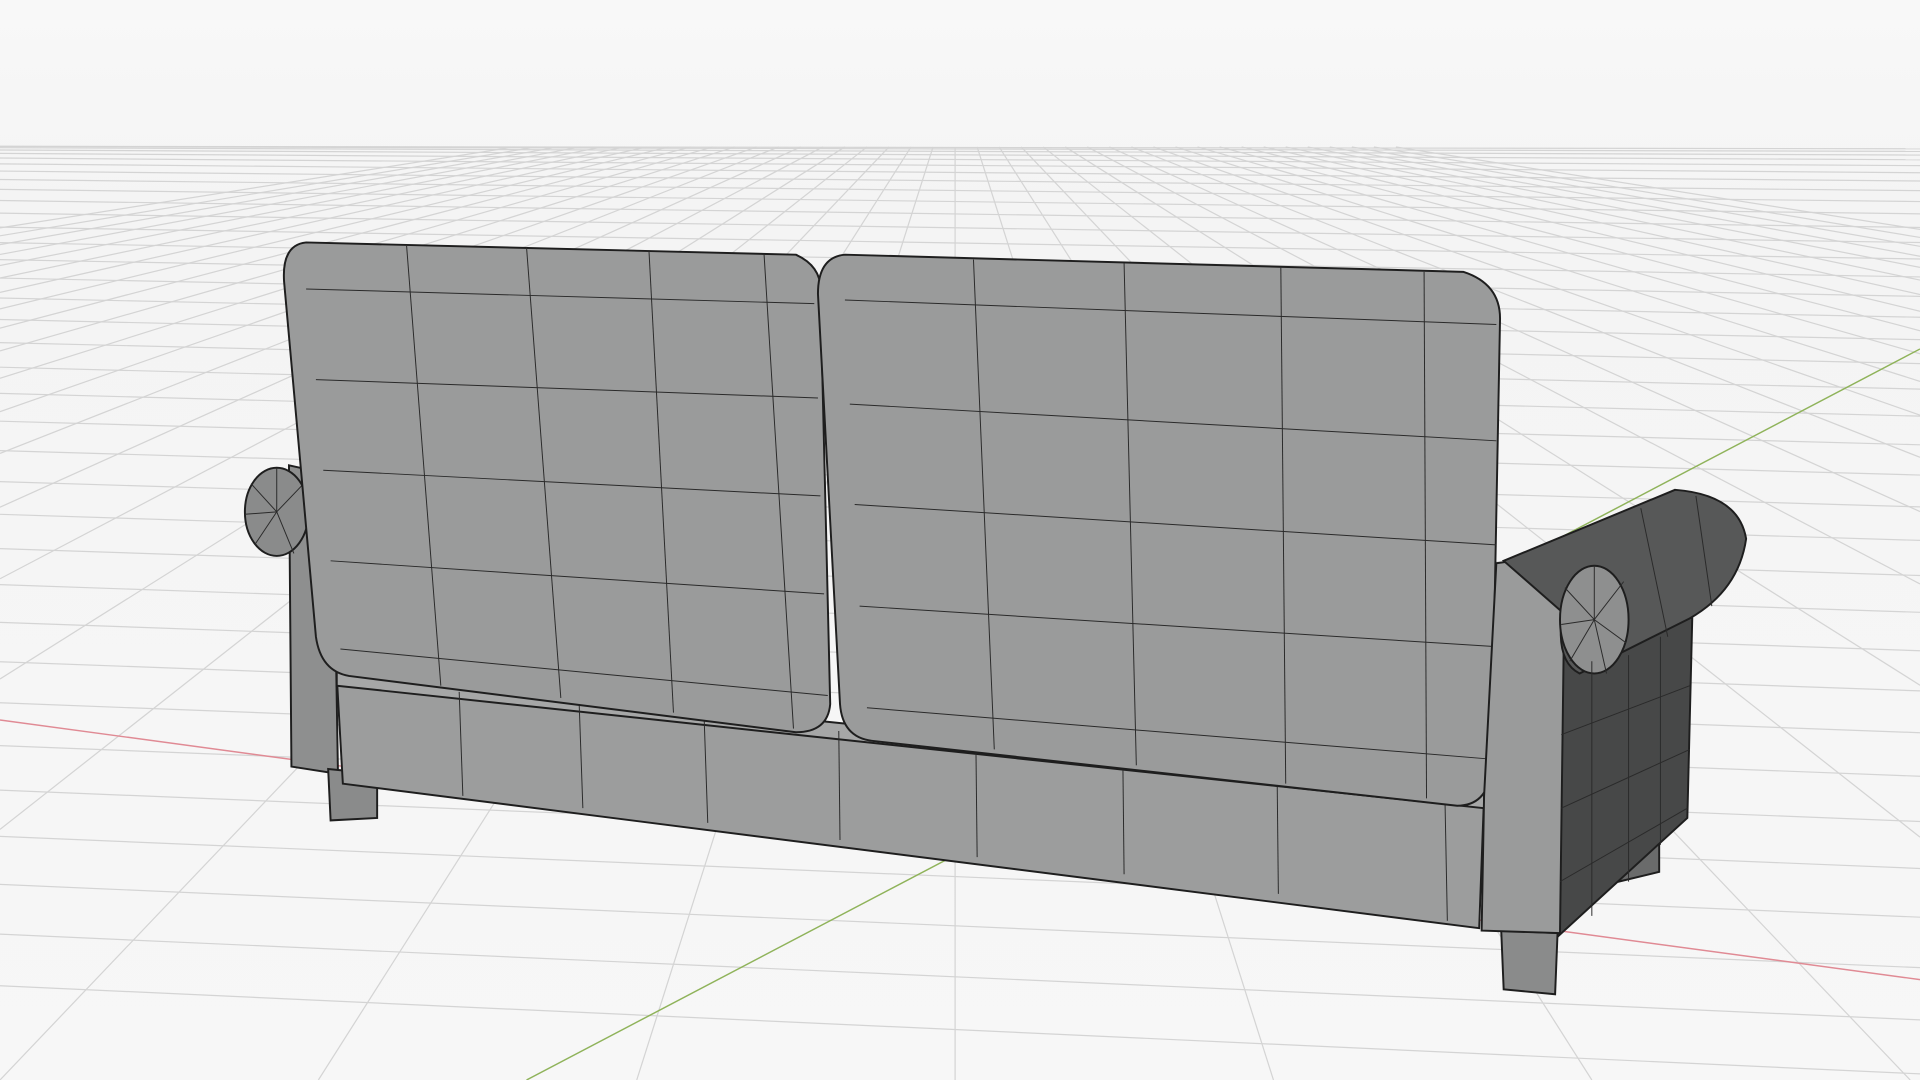  I want to click on left-back-cushion, so click(557, 487).